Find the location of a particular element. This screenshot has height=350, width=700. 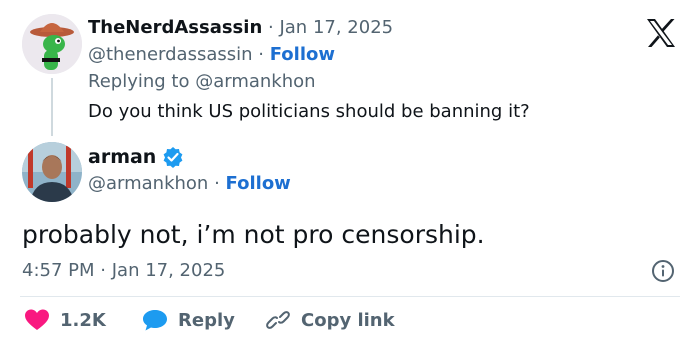

copy-link-button: Copy link is located at coordinates (330, 320).